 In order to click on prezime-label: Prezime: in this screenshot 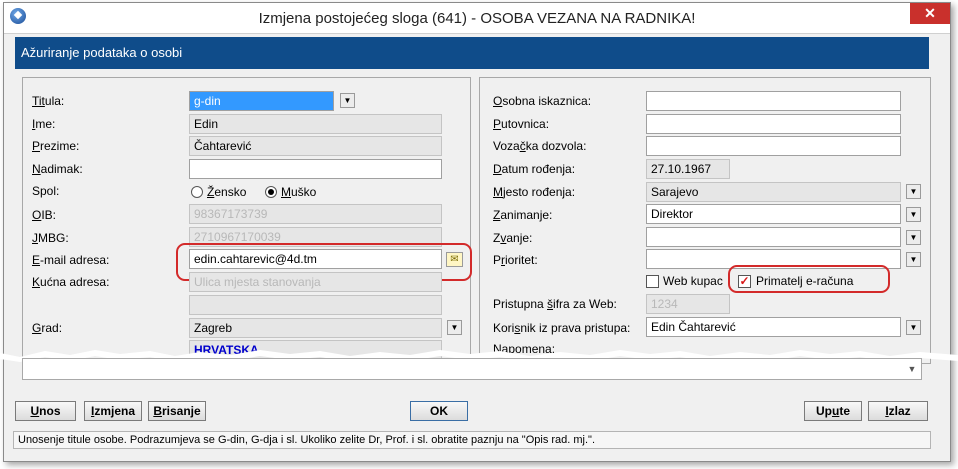, I will do `click(56, 146)`.